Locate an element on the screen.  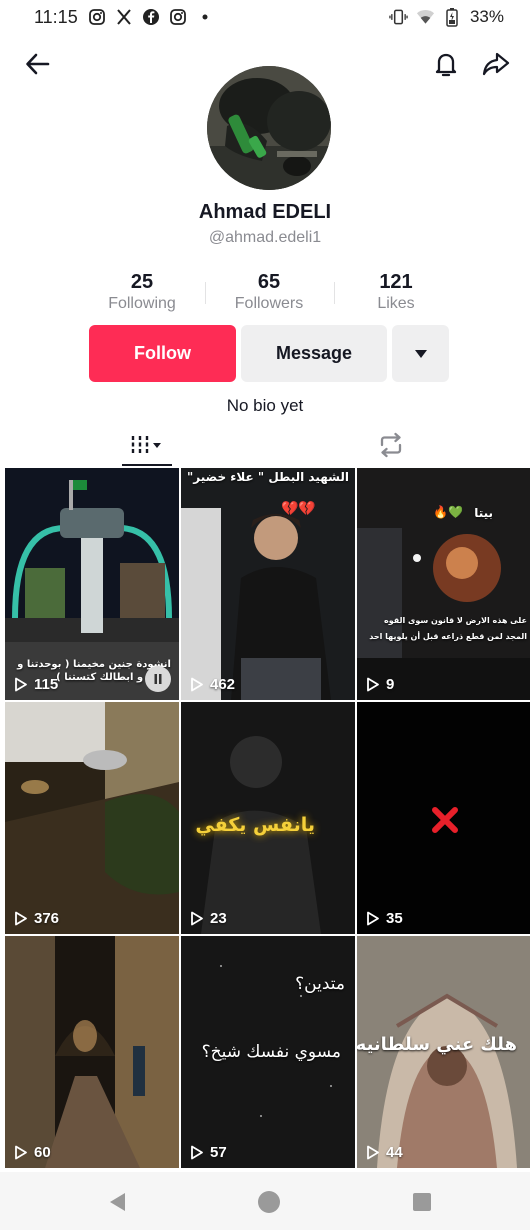
triangle-back-icon is located at coordinates (117, 1202).